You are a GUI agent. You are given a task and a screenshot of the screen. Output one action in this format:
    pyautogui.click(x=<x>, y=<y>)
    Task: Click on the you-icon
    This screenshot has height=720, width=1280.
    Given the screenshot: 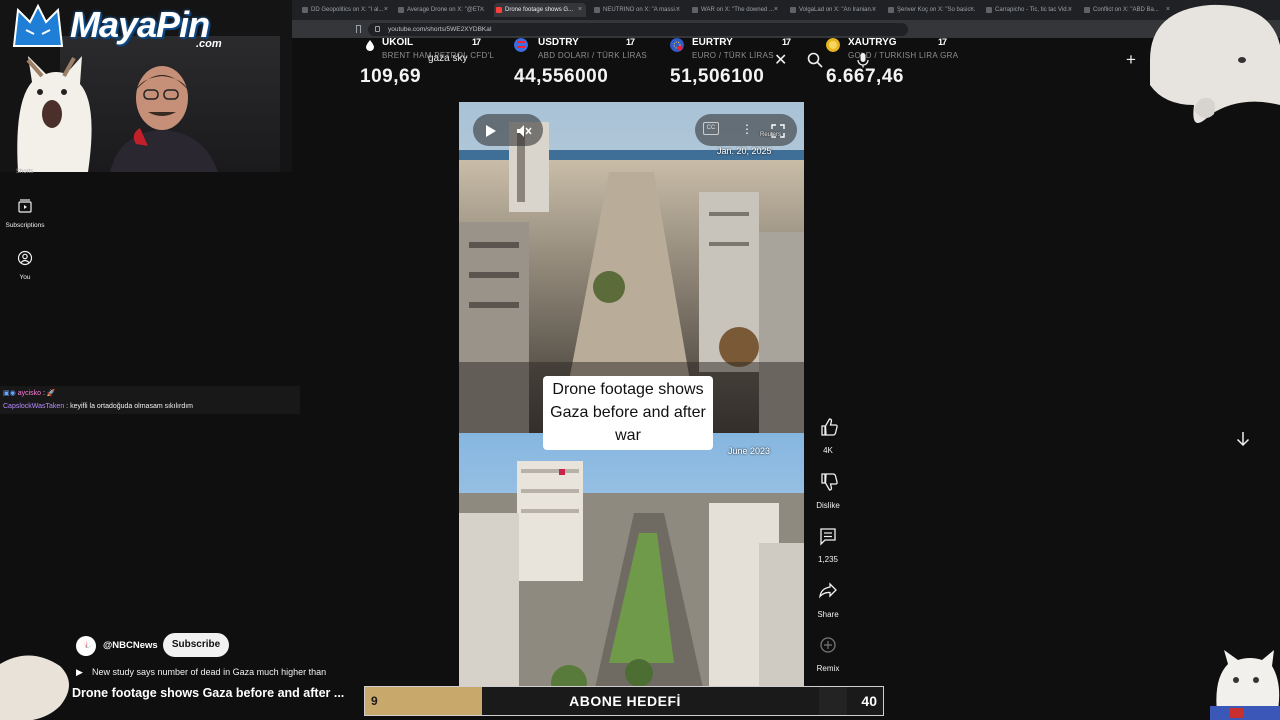 What is the action you would take?
    pyautogui.click(x=25, y=258)
    